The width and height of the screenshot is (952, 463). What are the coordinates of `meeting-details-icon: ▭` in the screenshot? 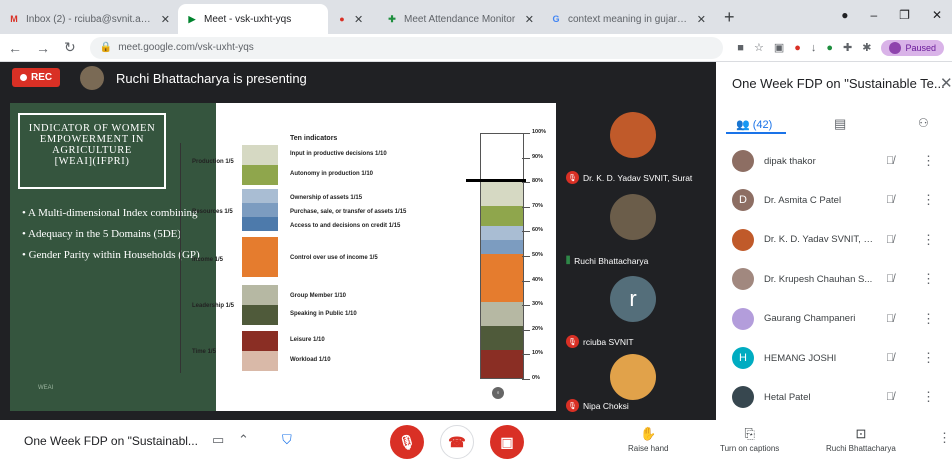 It's located at (218, 440).